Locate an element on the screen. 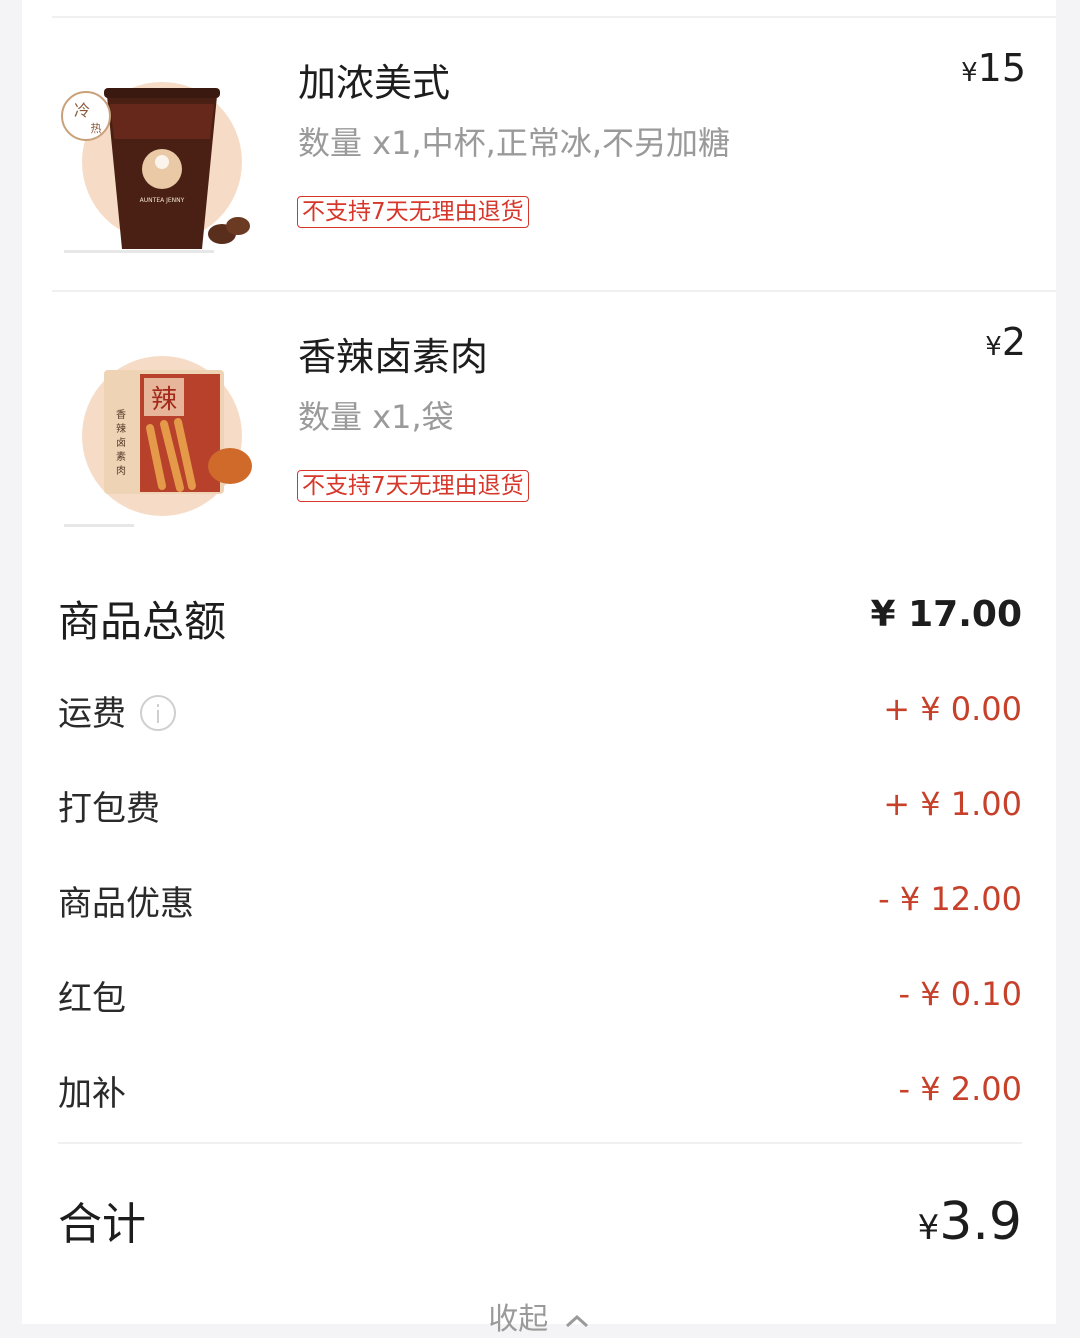 This screenshot has height=1338, width=1080. total-currency-symbol: ¥ is located at coordinates (928, 1228).